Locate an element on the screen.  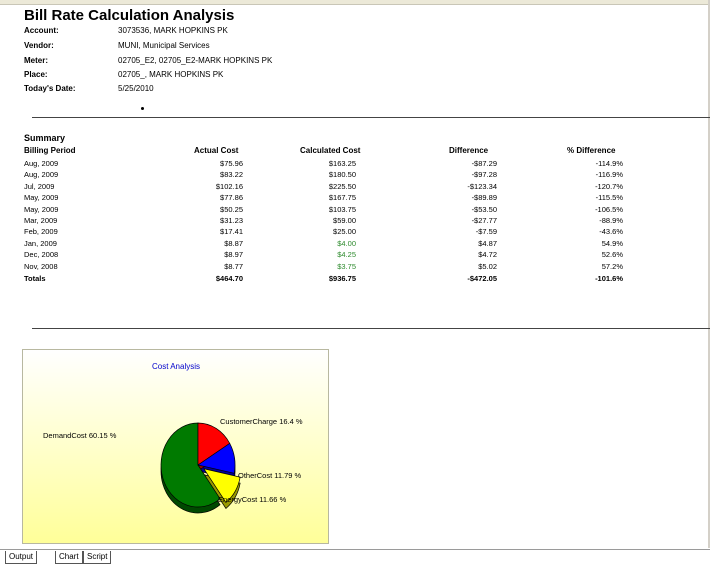
billing-period-cell: Dec, 2008 is located at coordinates (41, 255).